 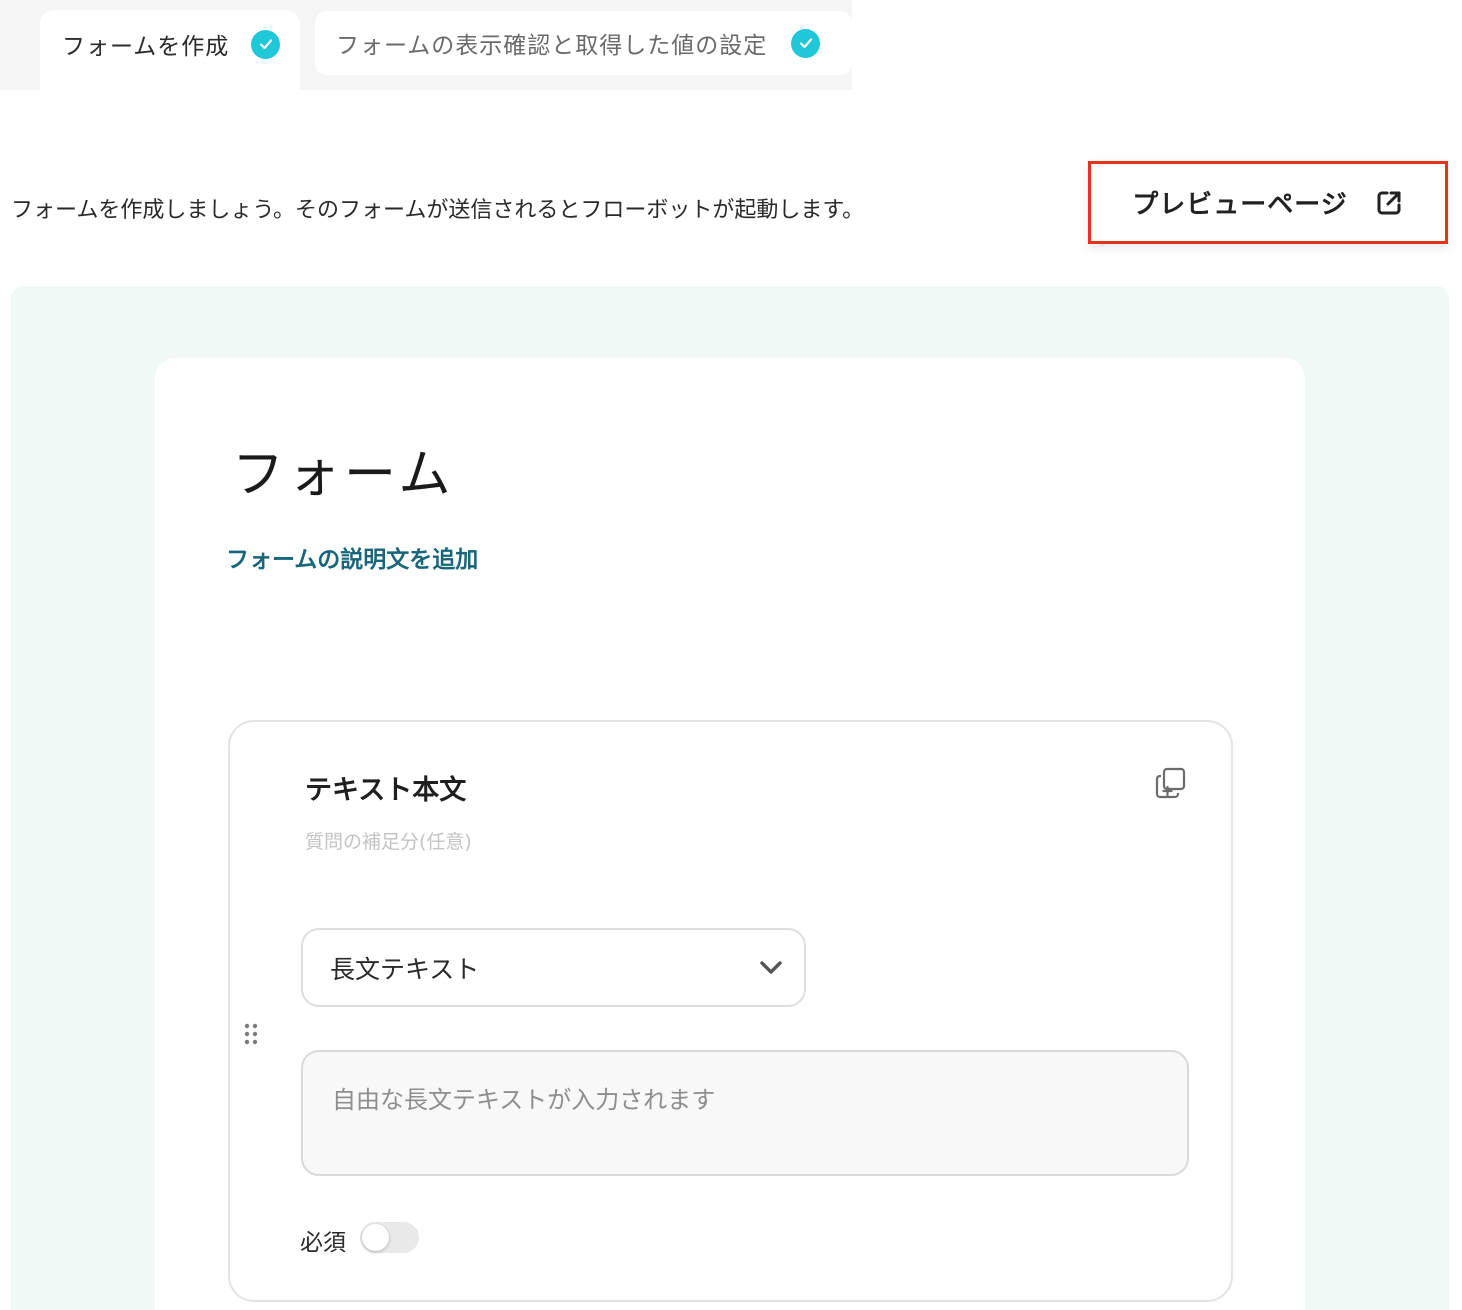 I want to click on question-subtitle-input: 質問の補足分(任意), so click(x=388, y=840).